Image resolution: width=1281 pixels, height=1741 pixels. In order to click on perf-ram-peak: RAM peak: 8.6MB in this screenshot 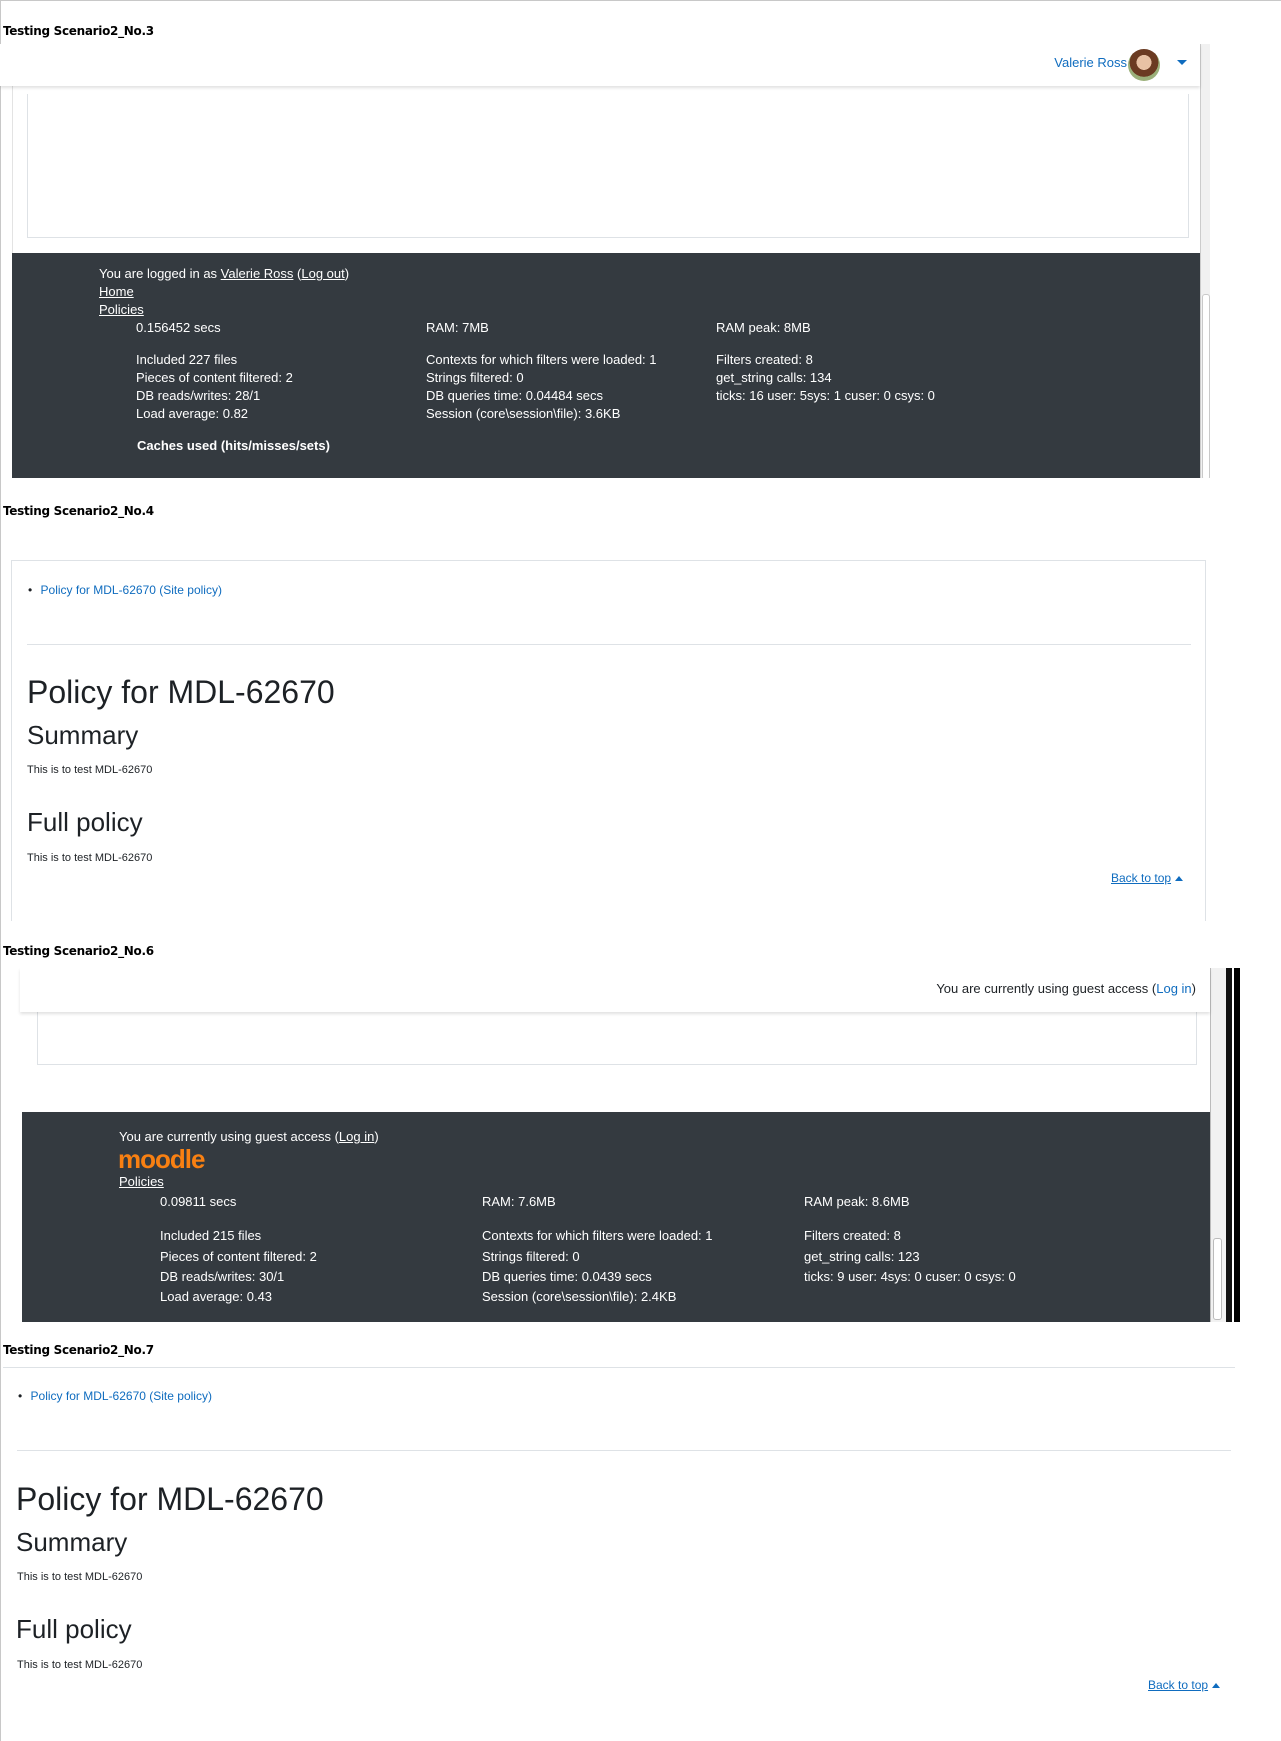, I will do `click(857, 1201)`.